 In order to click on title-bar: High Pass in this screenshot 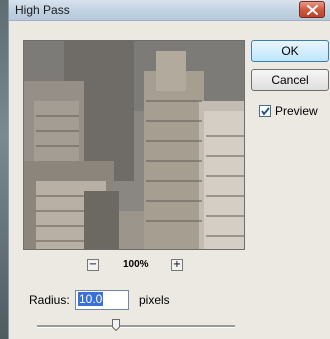, I will do `click(169, 10)`.